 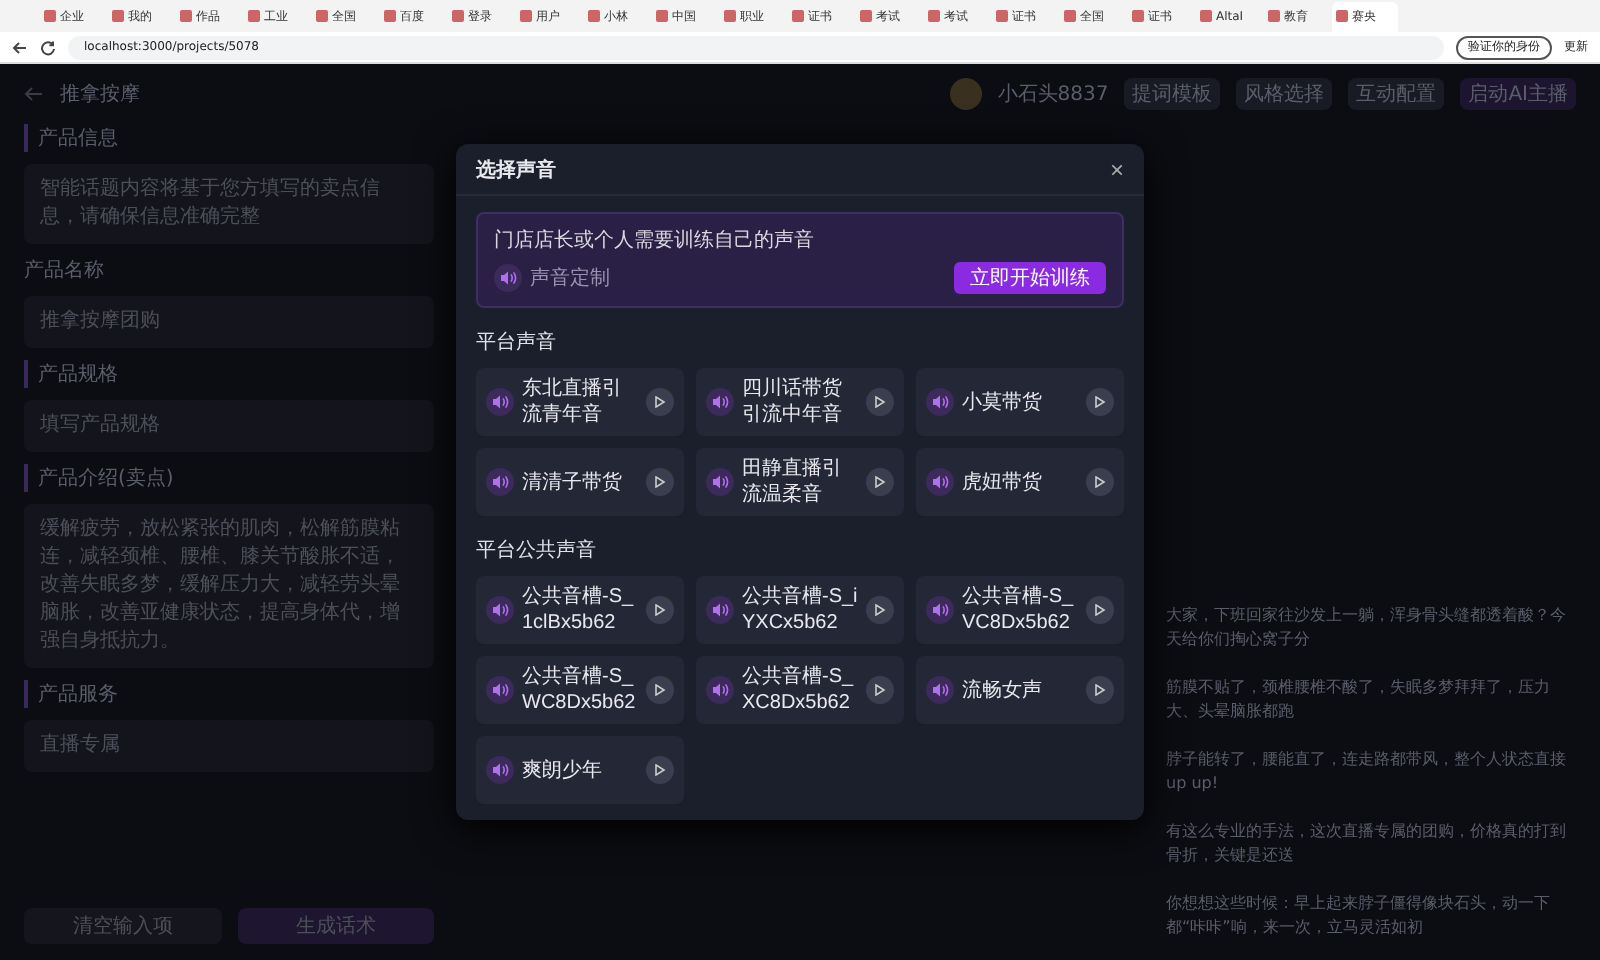 I want to click on voice-card: 流畅女声, so click(x=1020, y=690).